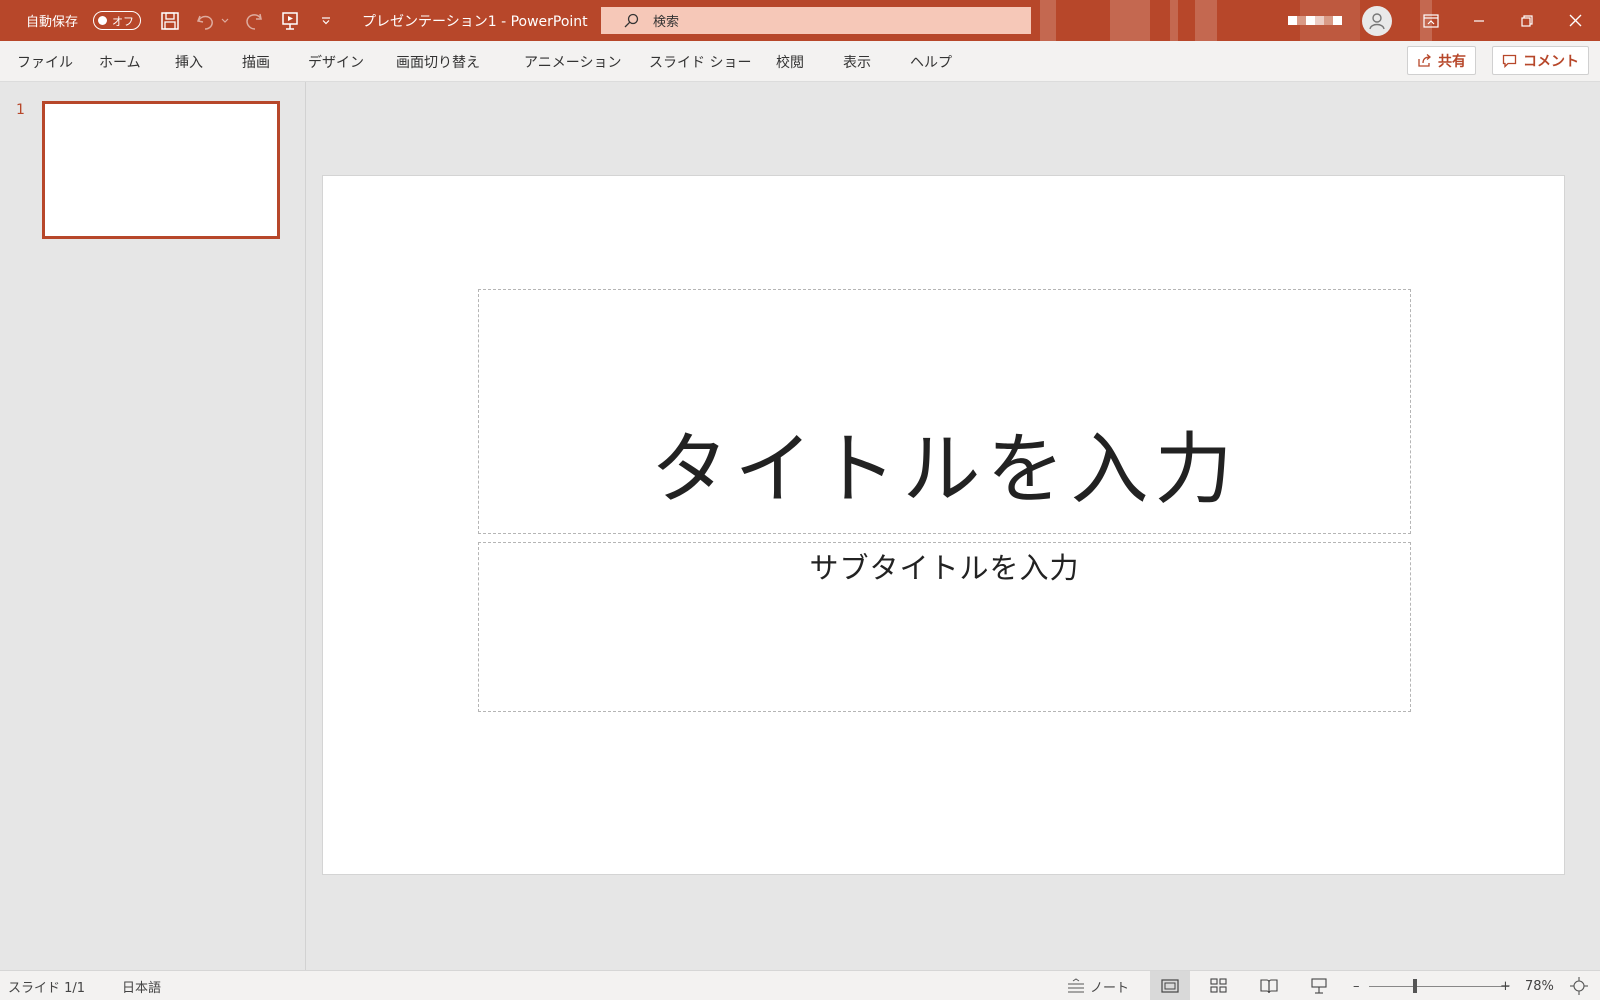  What do you see at coordinates (1110, 988) in the screenshot?
I see `notes-label: ノート` at bounding box center [1110, 988].